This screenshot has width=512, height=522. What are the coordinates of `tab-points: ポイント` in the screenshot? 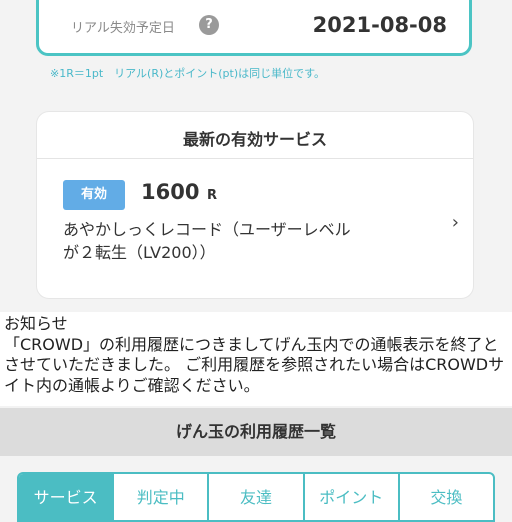 It's located at (350, 497).